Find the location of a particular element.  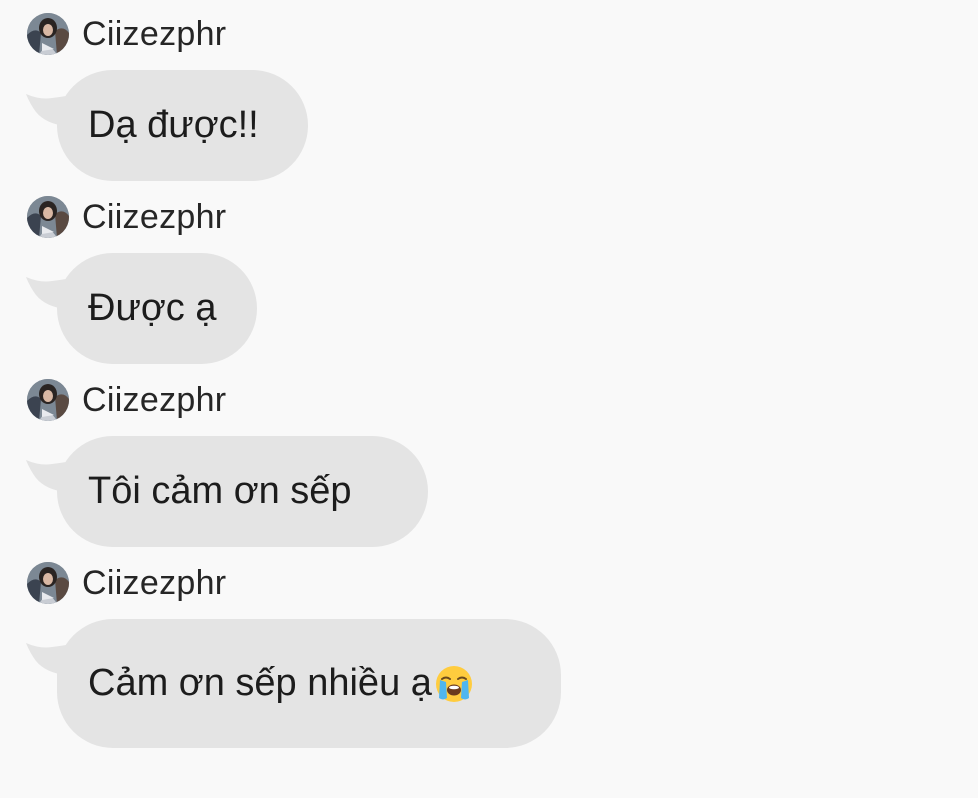

message-bubble: Dạ được!! is located at coordinates (182, 125).